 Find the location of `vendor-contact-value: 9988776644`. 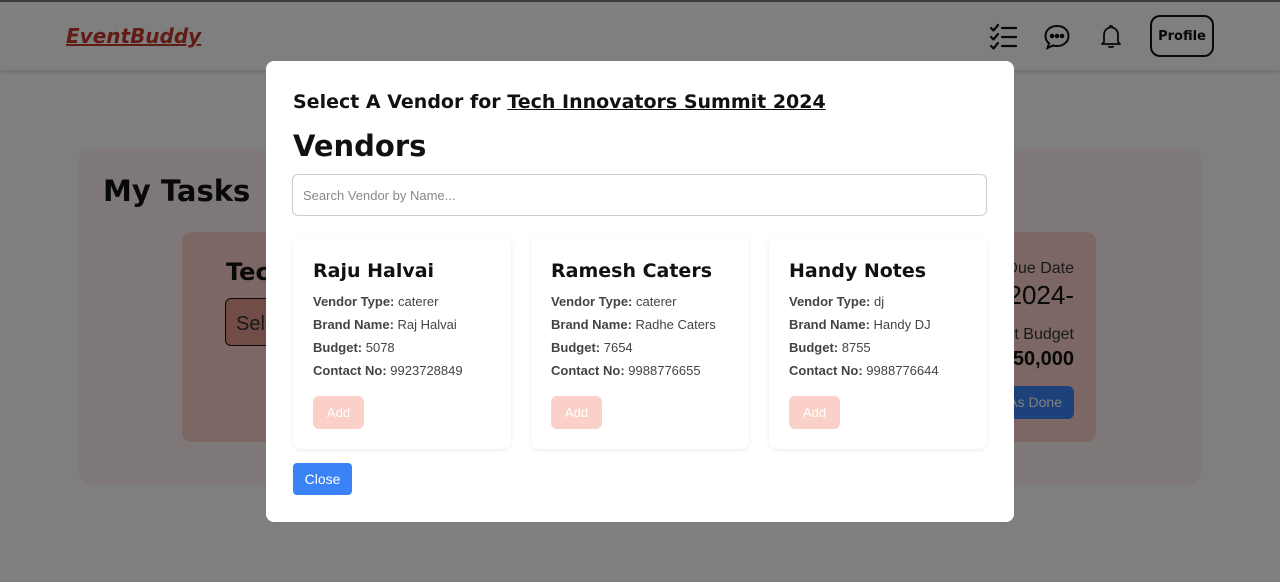

vendor-contact-value: 9988776644 is located at coordinates (902, 370).